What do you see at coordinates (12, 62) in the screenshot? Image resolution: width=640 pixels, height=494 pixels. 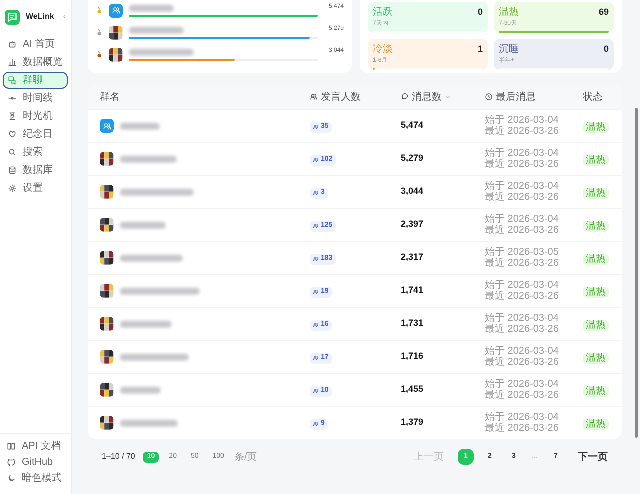 I see `bar-chart-icon` at bounding box center [12, 62].